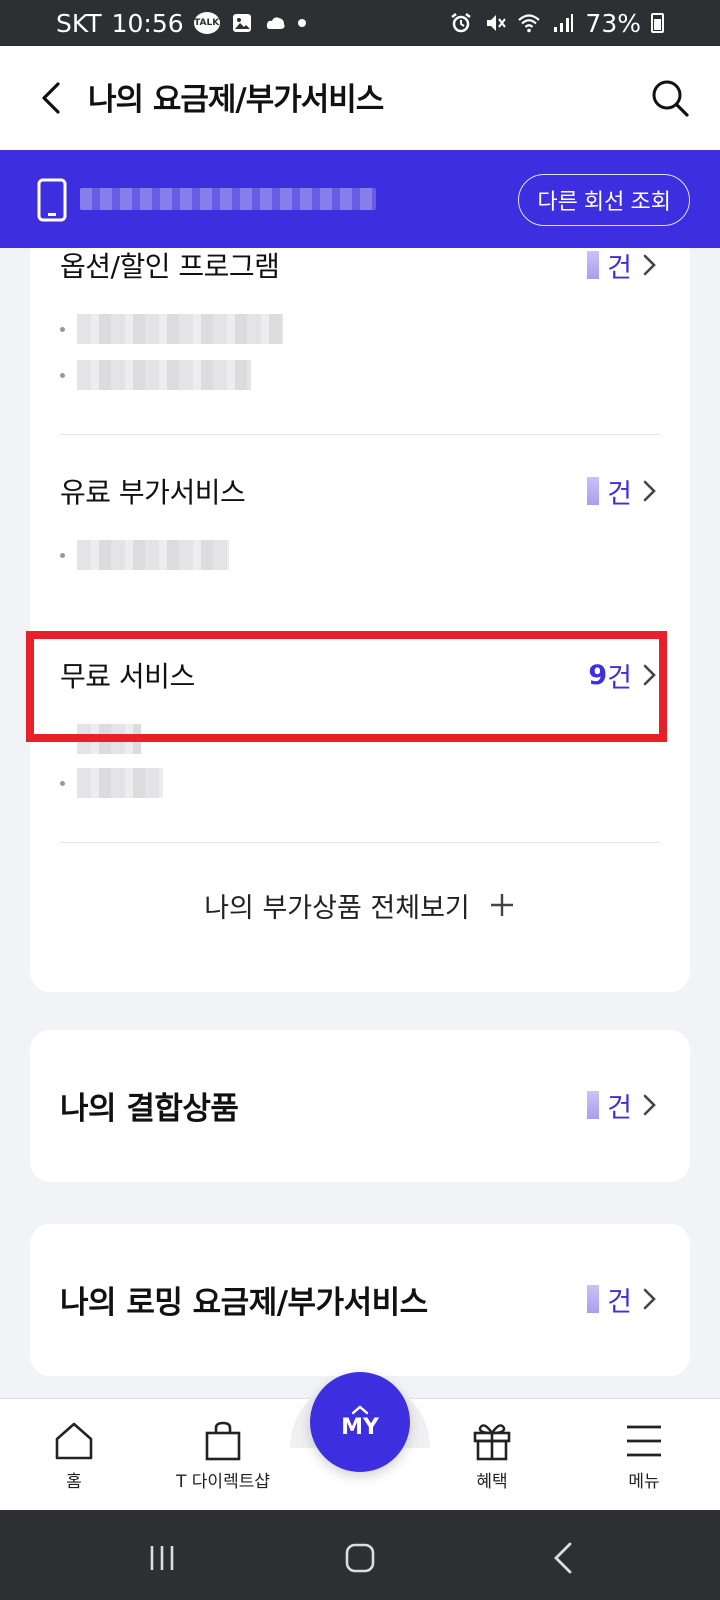  What do you see at coordinates (162, 1558) in the screenshot?
I see `recent-apps-icon` at bounding box center [162, 1558].